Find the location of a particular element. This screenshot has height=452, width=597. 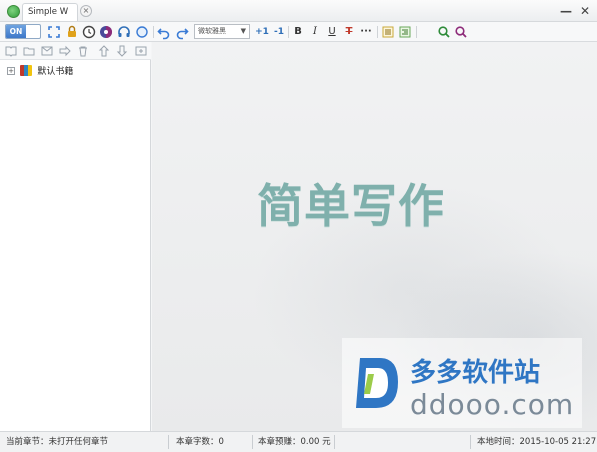

local-time-status: 本地时间：2015-10-05 21:27:44 is located at coordinates (537, 442).